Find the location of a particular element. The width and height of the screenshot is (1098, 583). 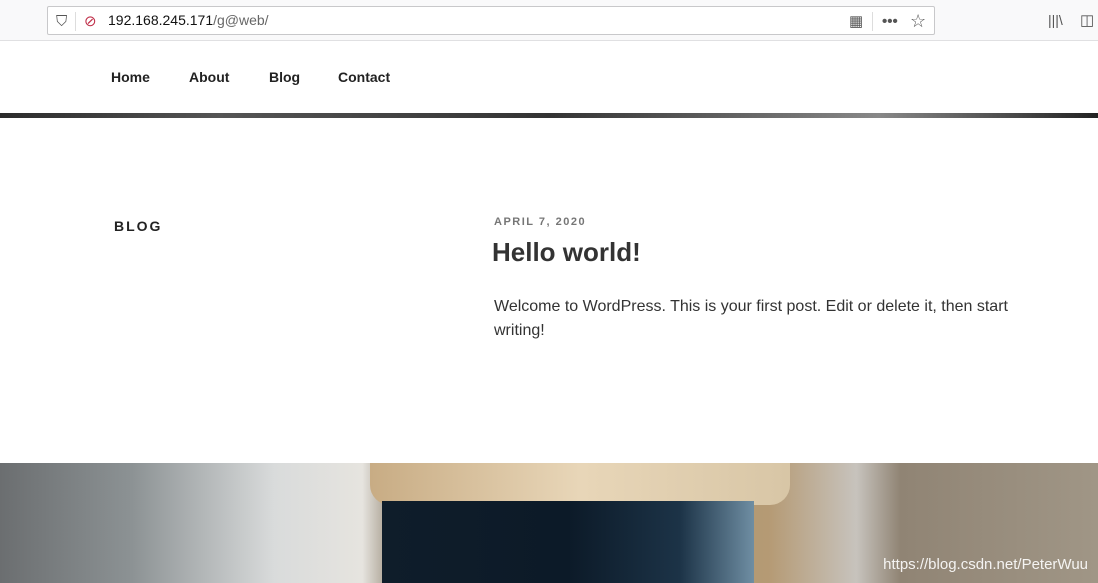

more-icon: ••• is located at coordinates (890, 21).